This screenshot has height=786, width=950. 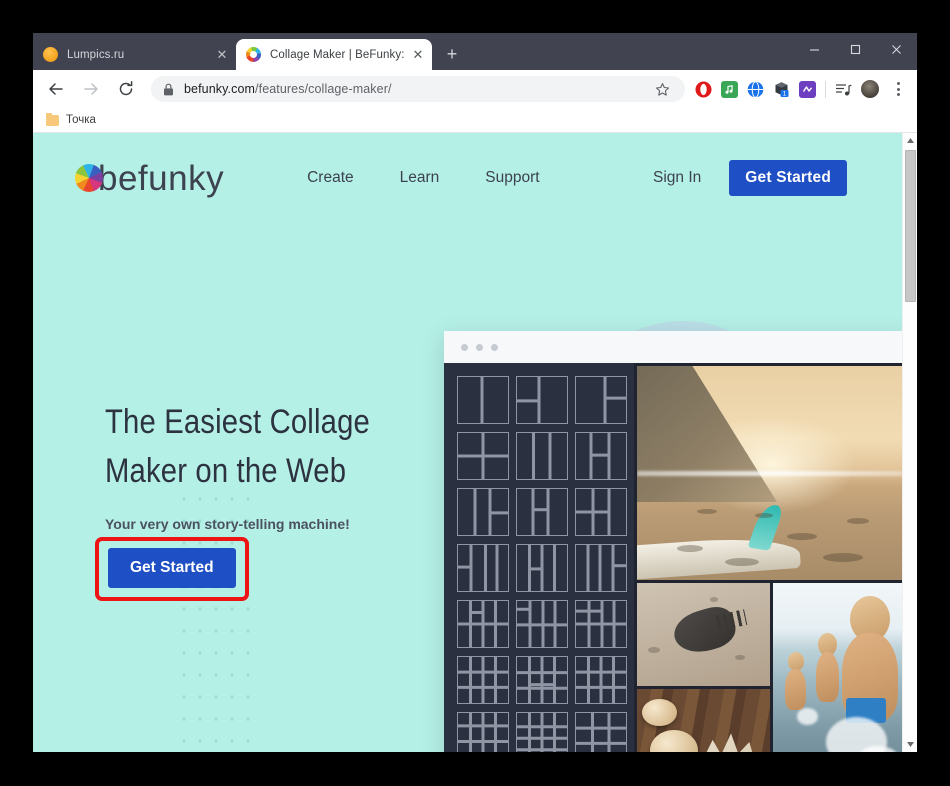 I want to click on window-controls, so click(x=855, y=49).